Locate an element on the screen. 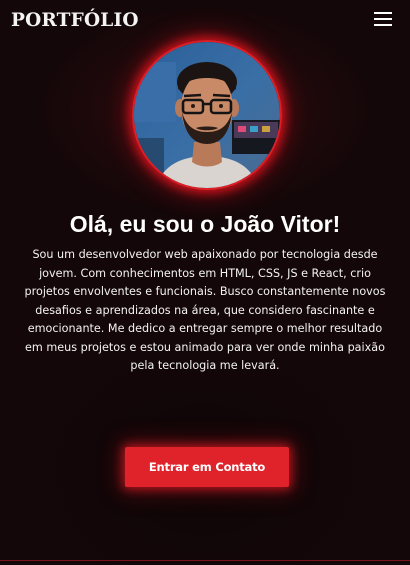 The height and width of the screenshot is (565, 410). profile-photo is located at coordinates (207, 115).